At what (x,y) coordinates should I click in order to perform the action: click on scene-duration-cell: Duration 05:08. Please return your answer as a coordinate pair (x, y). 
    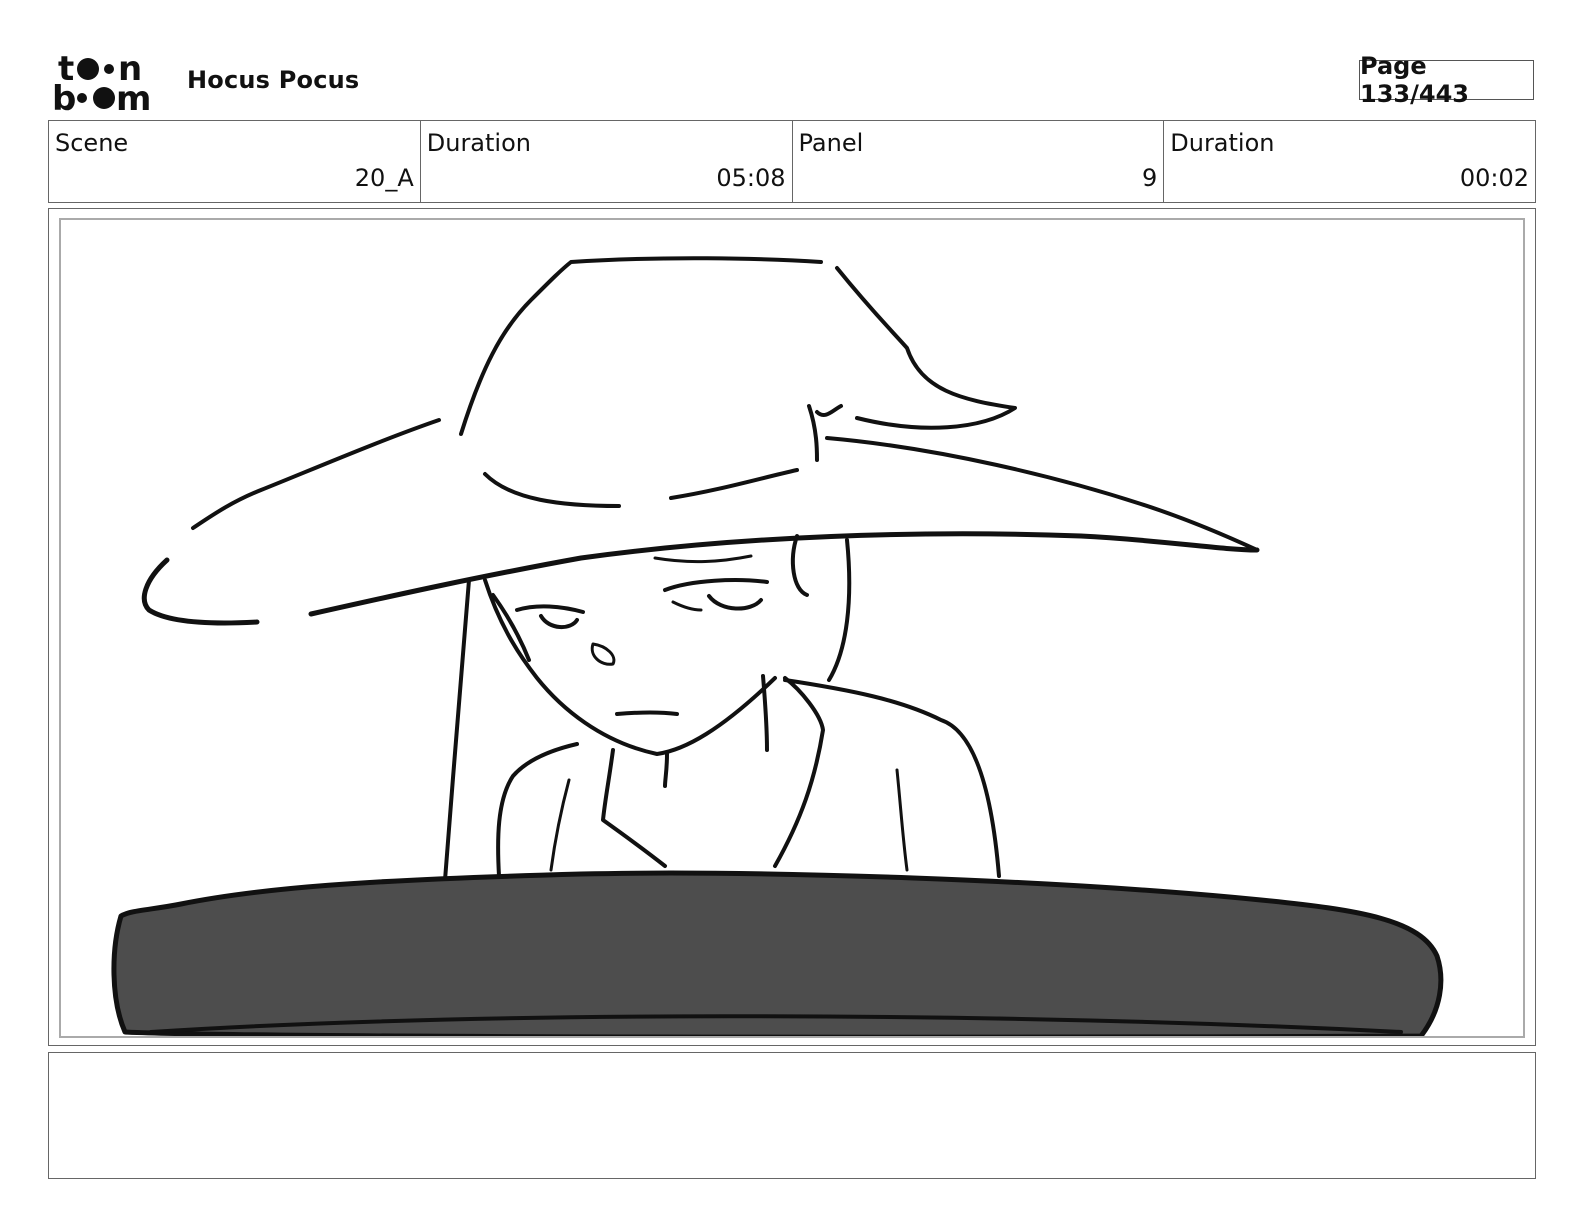
    Looking at the image, I should click on (607, 161).